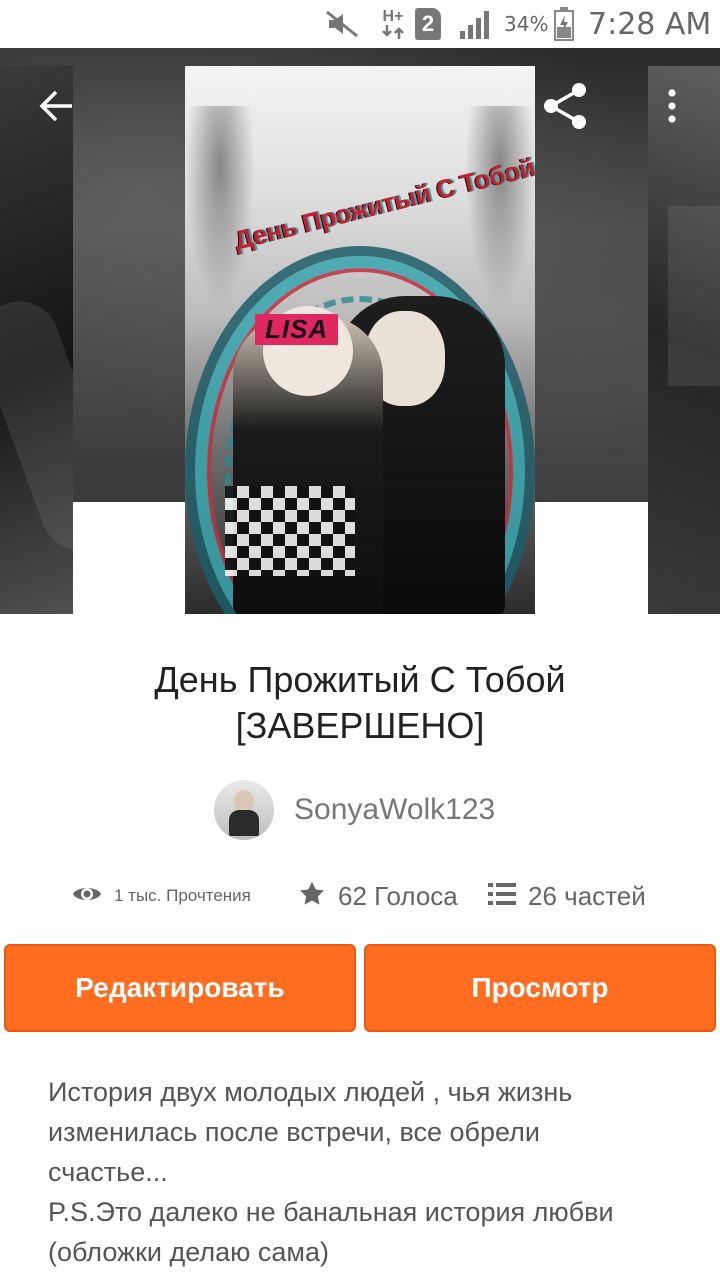 This screenshot has height=1280, width=720. What do you see at coordinates (180, 988) in the screenshot?
I see `edit-button: Редактировать` at bounding box center [180, 988].